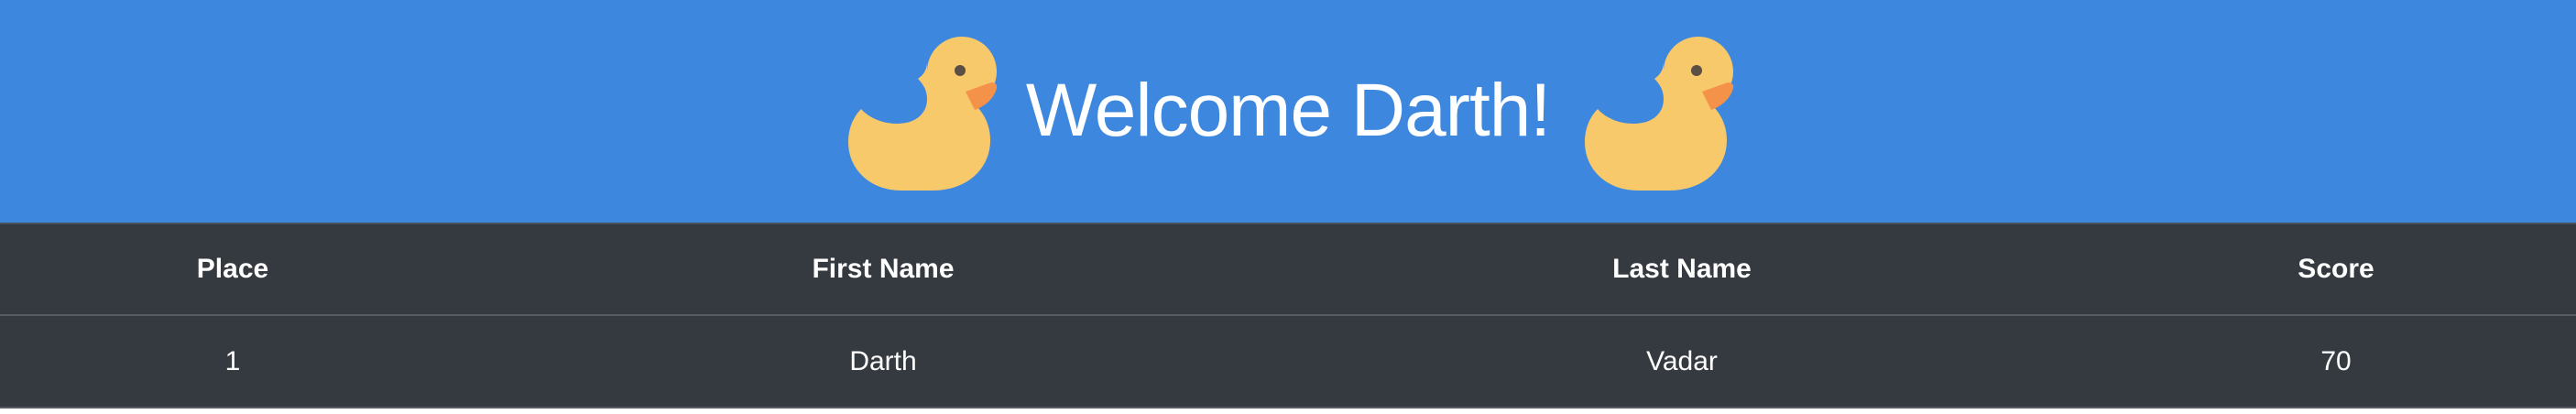 The width and height of the screenshot is (2576, 414). Describe the element at coordinates (233, 269) in the screenshot. I see `column-header-place: Place` at that location.